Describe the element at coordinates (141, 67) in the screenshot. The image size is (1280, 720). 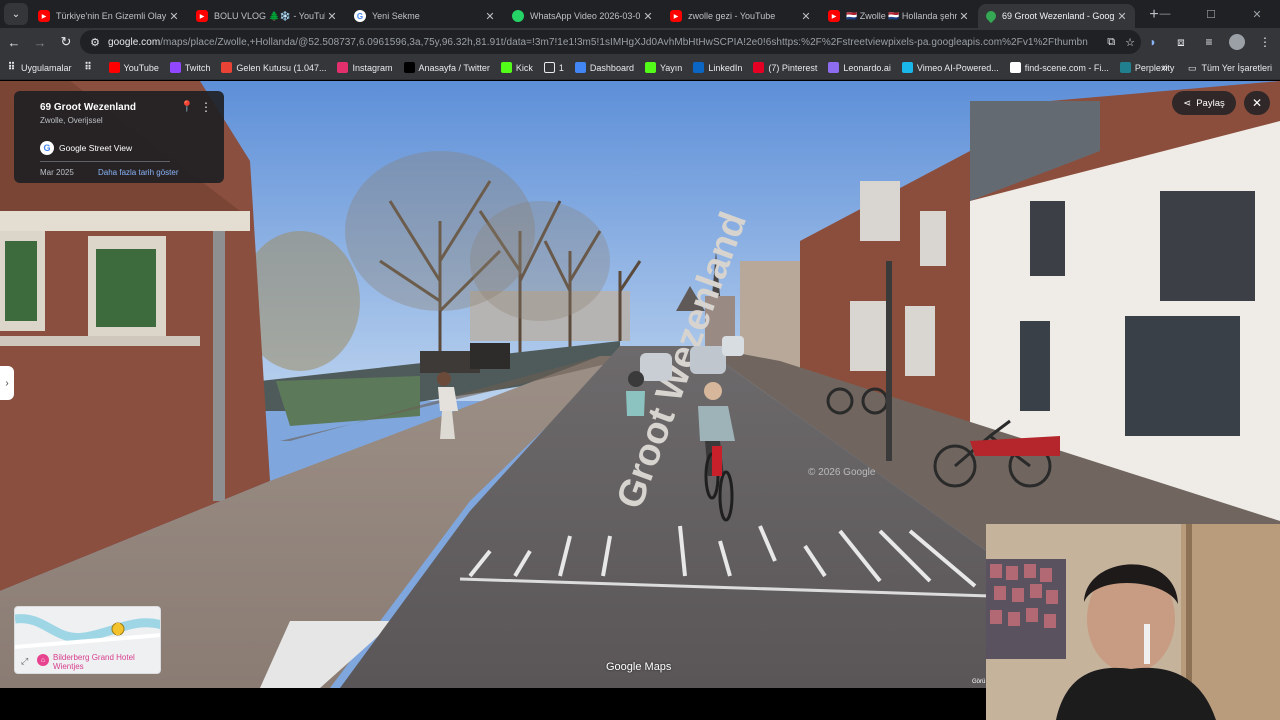
I see `bookmark-label: YouTube` at that location.